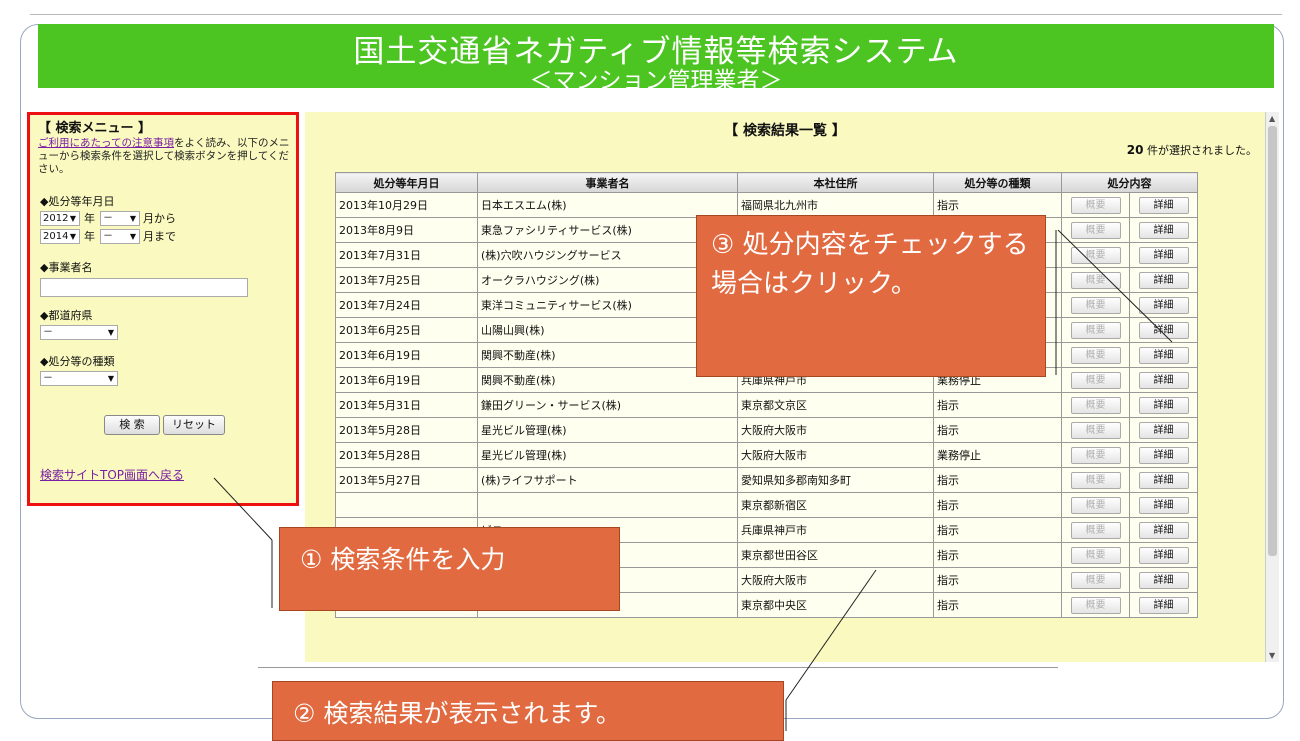 This screenshot has height=741, width=1300. I want to click on system-subtitle: ＜マンション管理業者＞, so click(656, 81).